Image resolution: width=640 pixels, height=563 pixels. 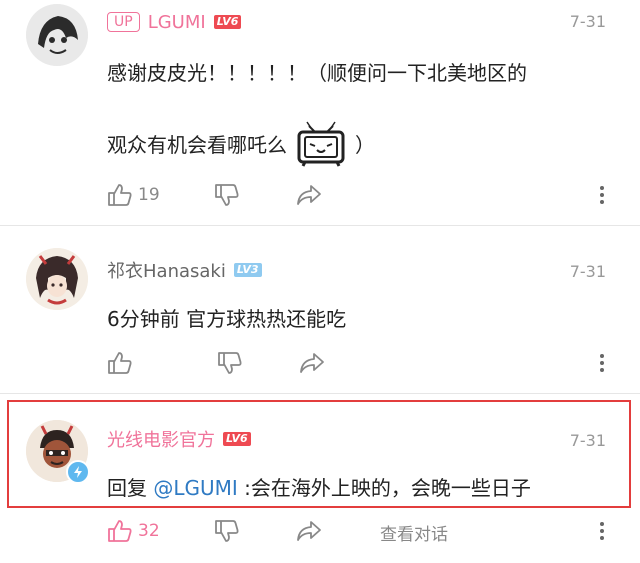 I want to click on comment-header: 祁衣Hanasaki LV3, so click(x=184, y=270).